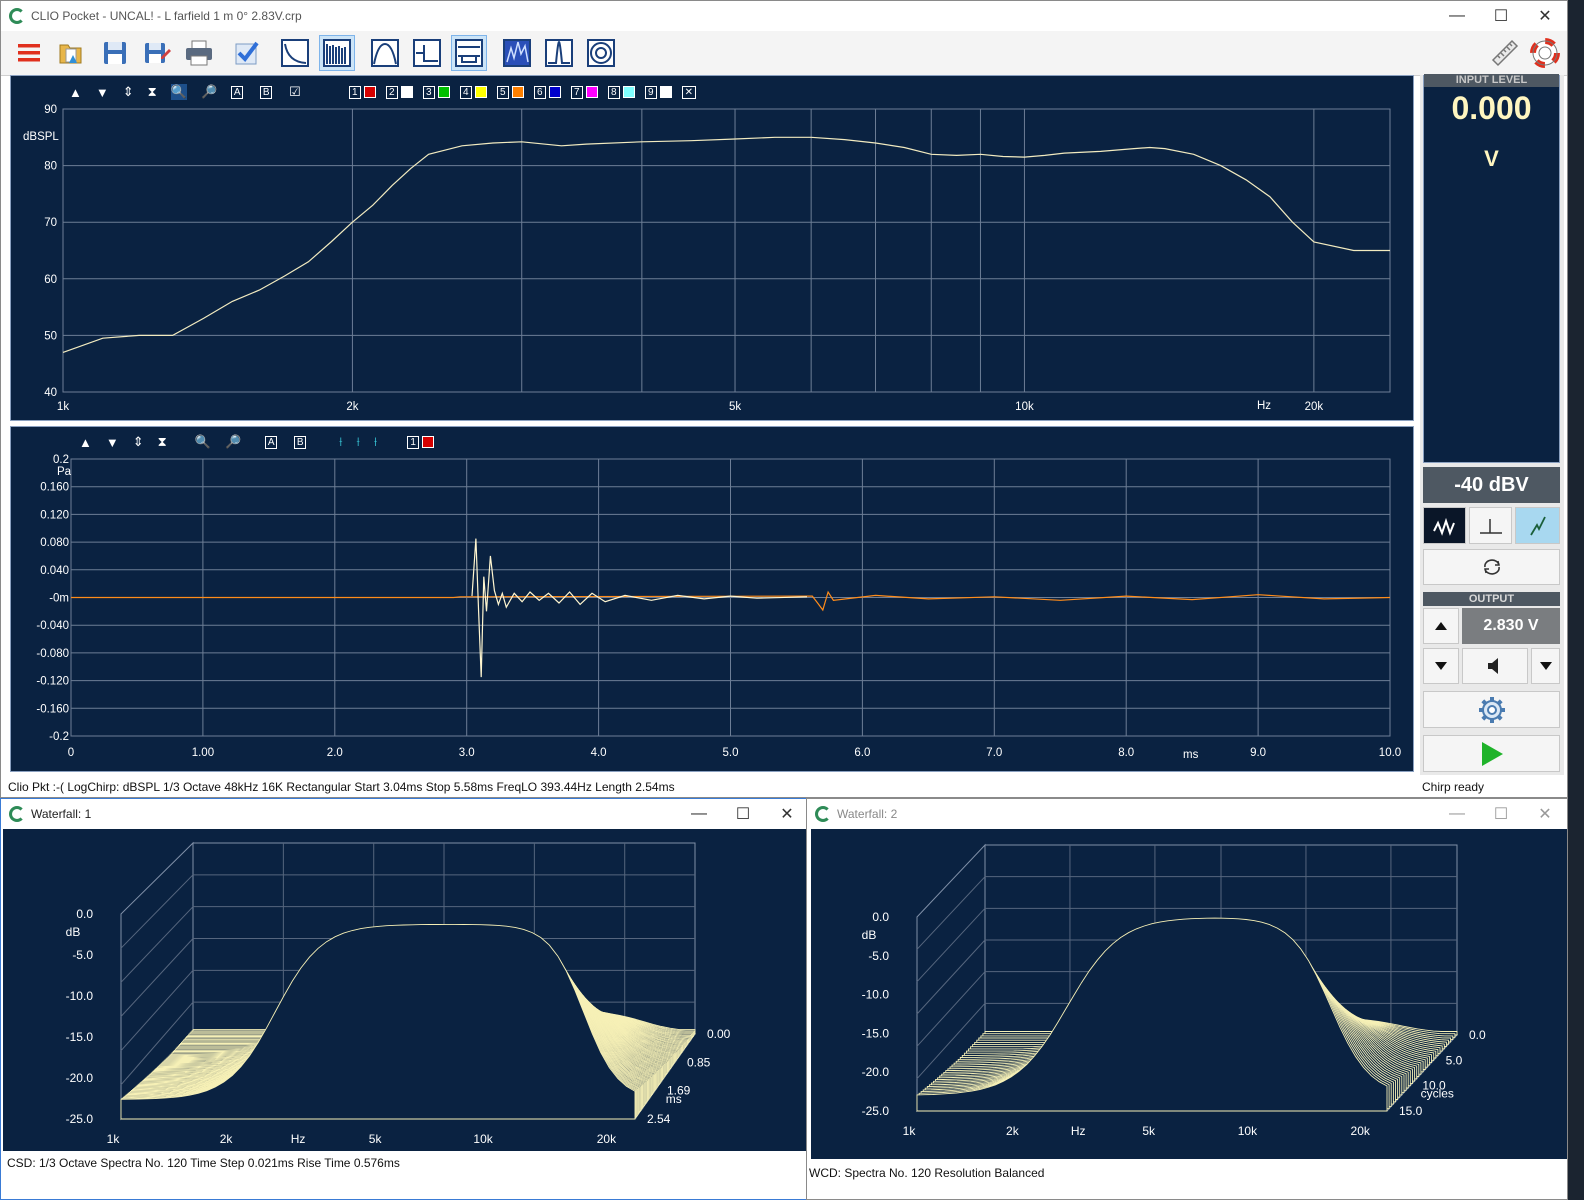 This screenshot has height=1200, width=1584. Describe the element at coordinates (61, 814) in the screenshot. I see `waterfall-1-title: Waterfall: 1` at that location.